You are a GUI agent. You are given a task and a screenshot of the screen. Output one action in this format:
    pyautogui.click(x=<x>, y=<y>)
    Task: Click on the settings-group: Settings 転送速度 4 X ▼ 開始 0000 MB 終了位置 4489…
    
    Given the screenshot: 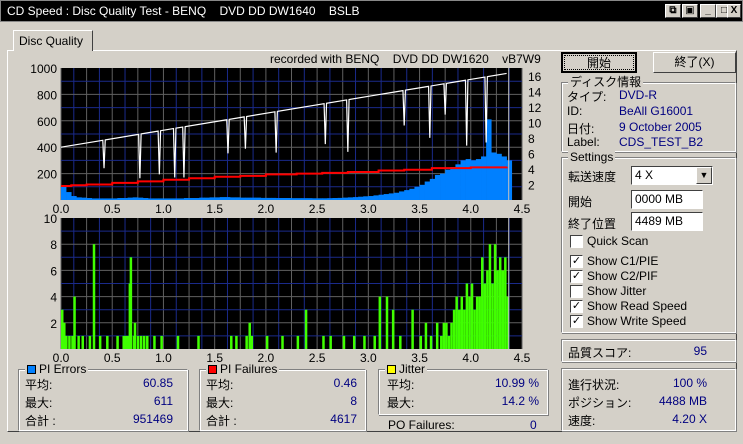 What is the action you would take?
    pyautogui.click(x=648, y=241)
    